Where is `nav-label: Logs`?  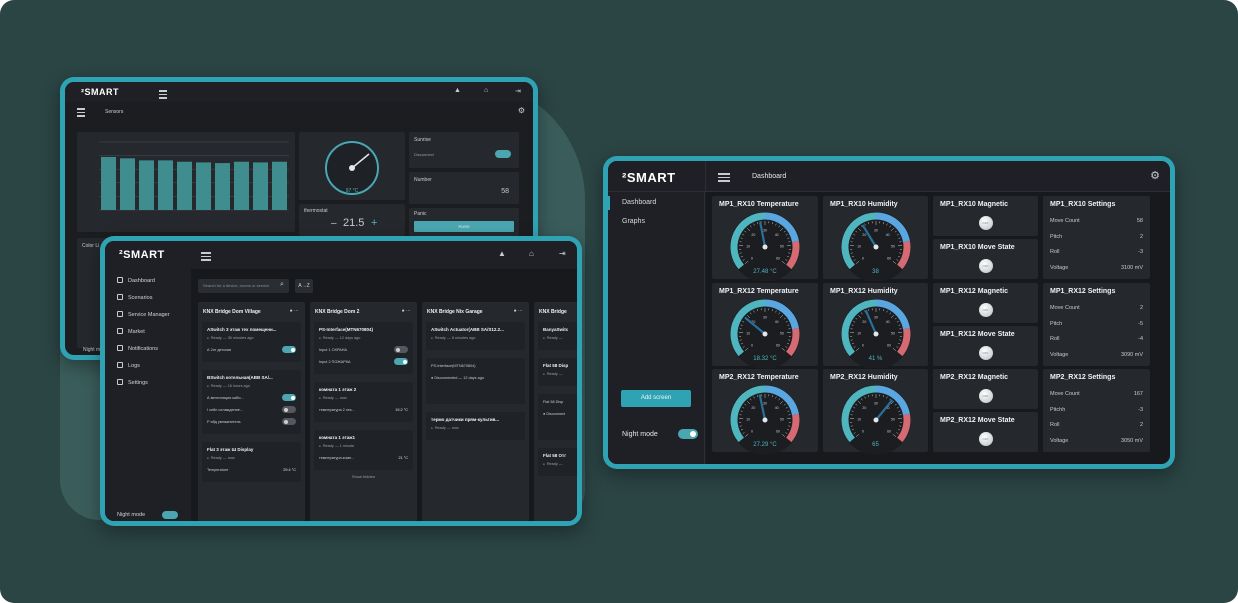
nav-label: Logs is located at coordinates (134, 366).